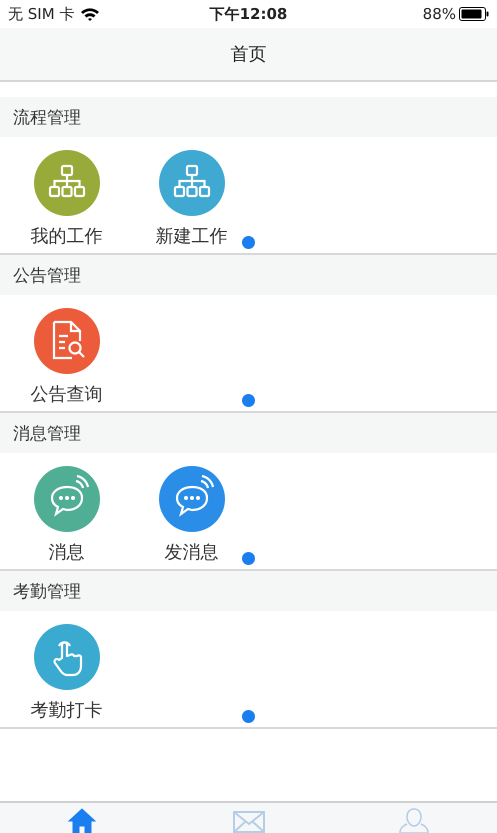  What do you see at coordinates (41, 14) in the screenshot?
I see `carrier-text: 无 SIM 卡` at bounding box center [41, 14].